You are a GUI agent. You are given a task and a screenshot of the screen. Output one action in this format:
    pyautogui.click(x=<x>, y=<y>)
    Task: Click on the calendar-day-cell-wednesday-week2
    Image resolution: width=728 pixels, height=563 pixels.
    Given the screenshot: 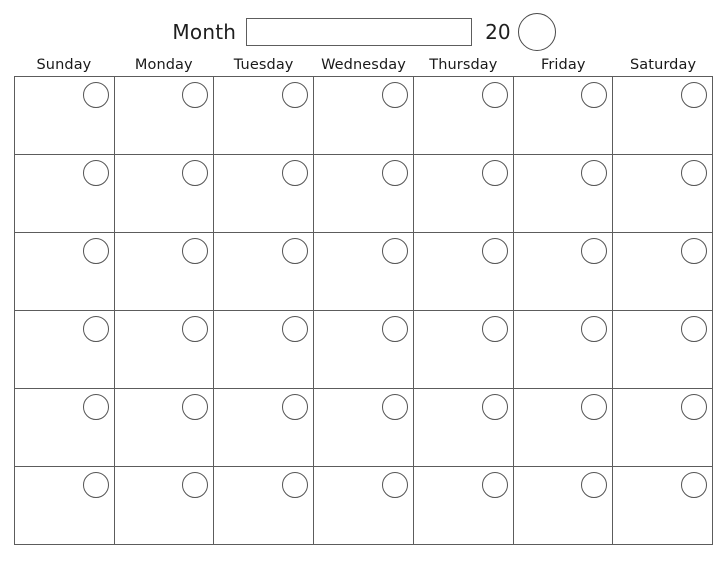 What is the action you would take?
    pyautogui.click(x=364, y=194)
    